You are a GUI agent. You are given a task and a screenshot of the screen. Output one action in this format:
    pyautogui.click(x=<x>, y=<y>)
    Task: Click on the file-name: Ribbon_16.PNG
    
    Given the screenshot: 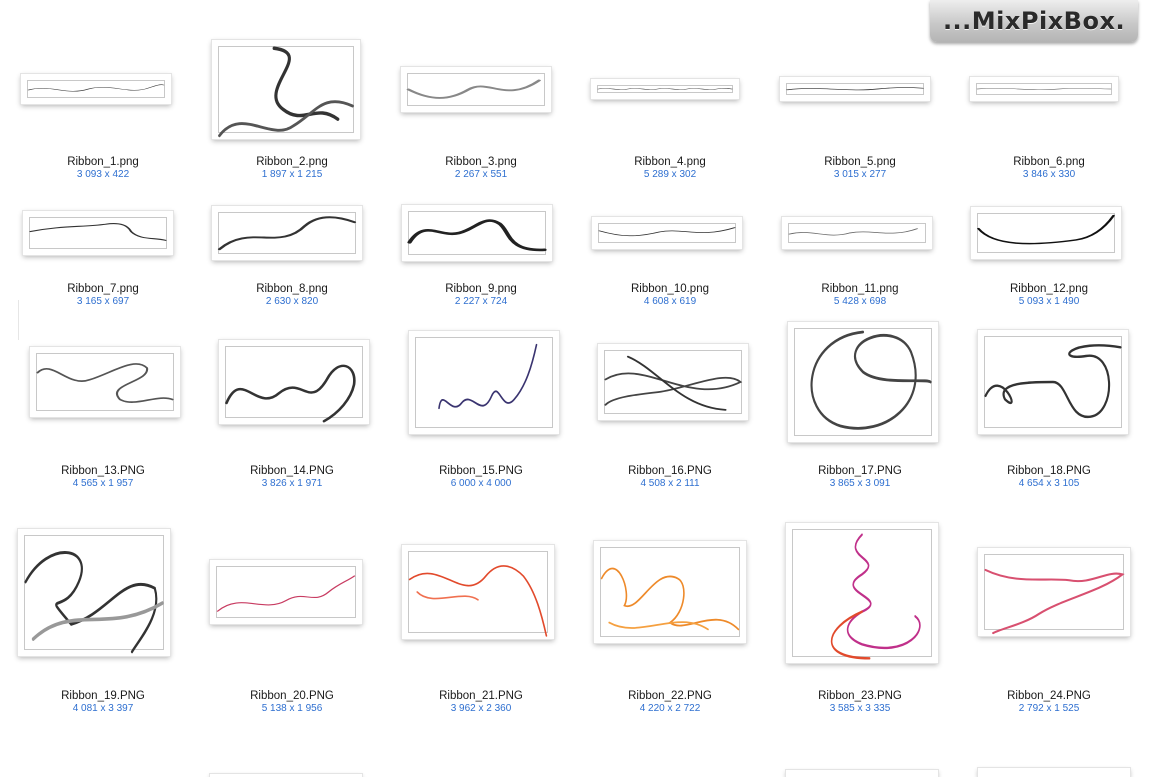 What is the action you would take?
    pyautogui.click(x=670, y=471)
    